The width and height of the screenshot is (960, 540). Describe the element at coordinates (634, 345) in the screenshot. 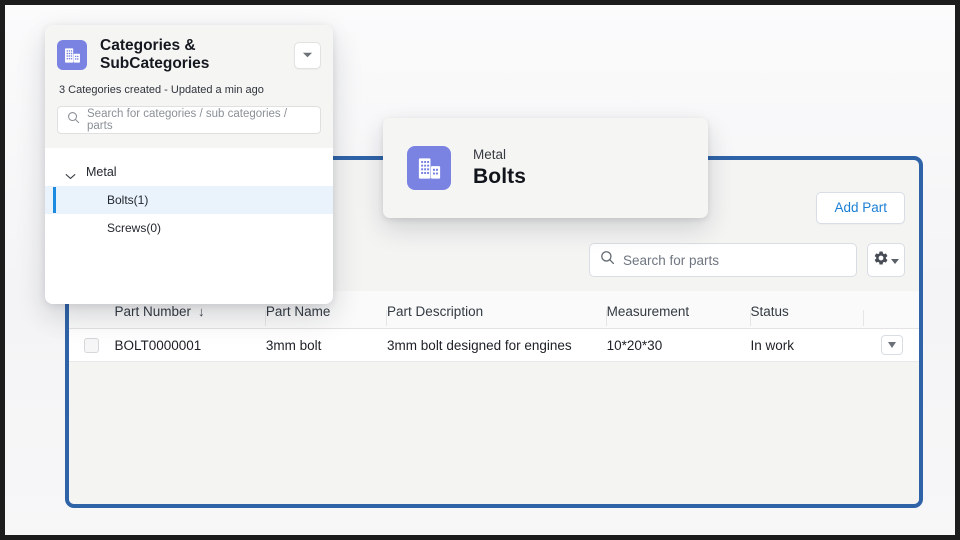

I see `cell-measurement: 10*20*30` at that location.